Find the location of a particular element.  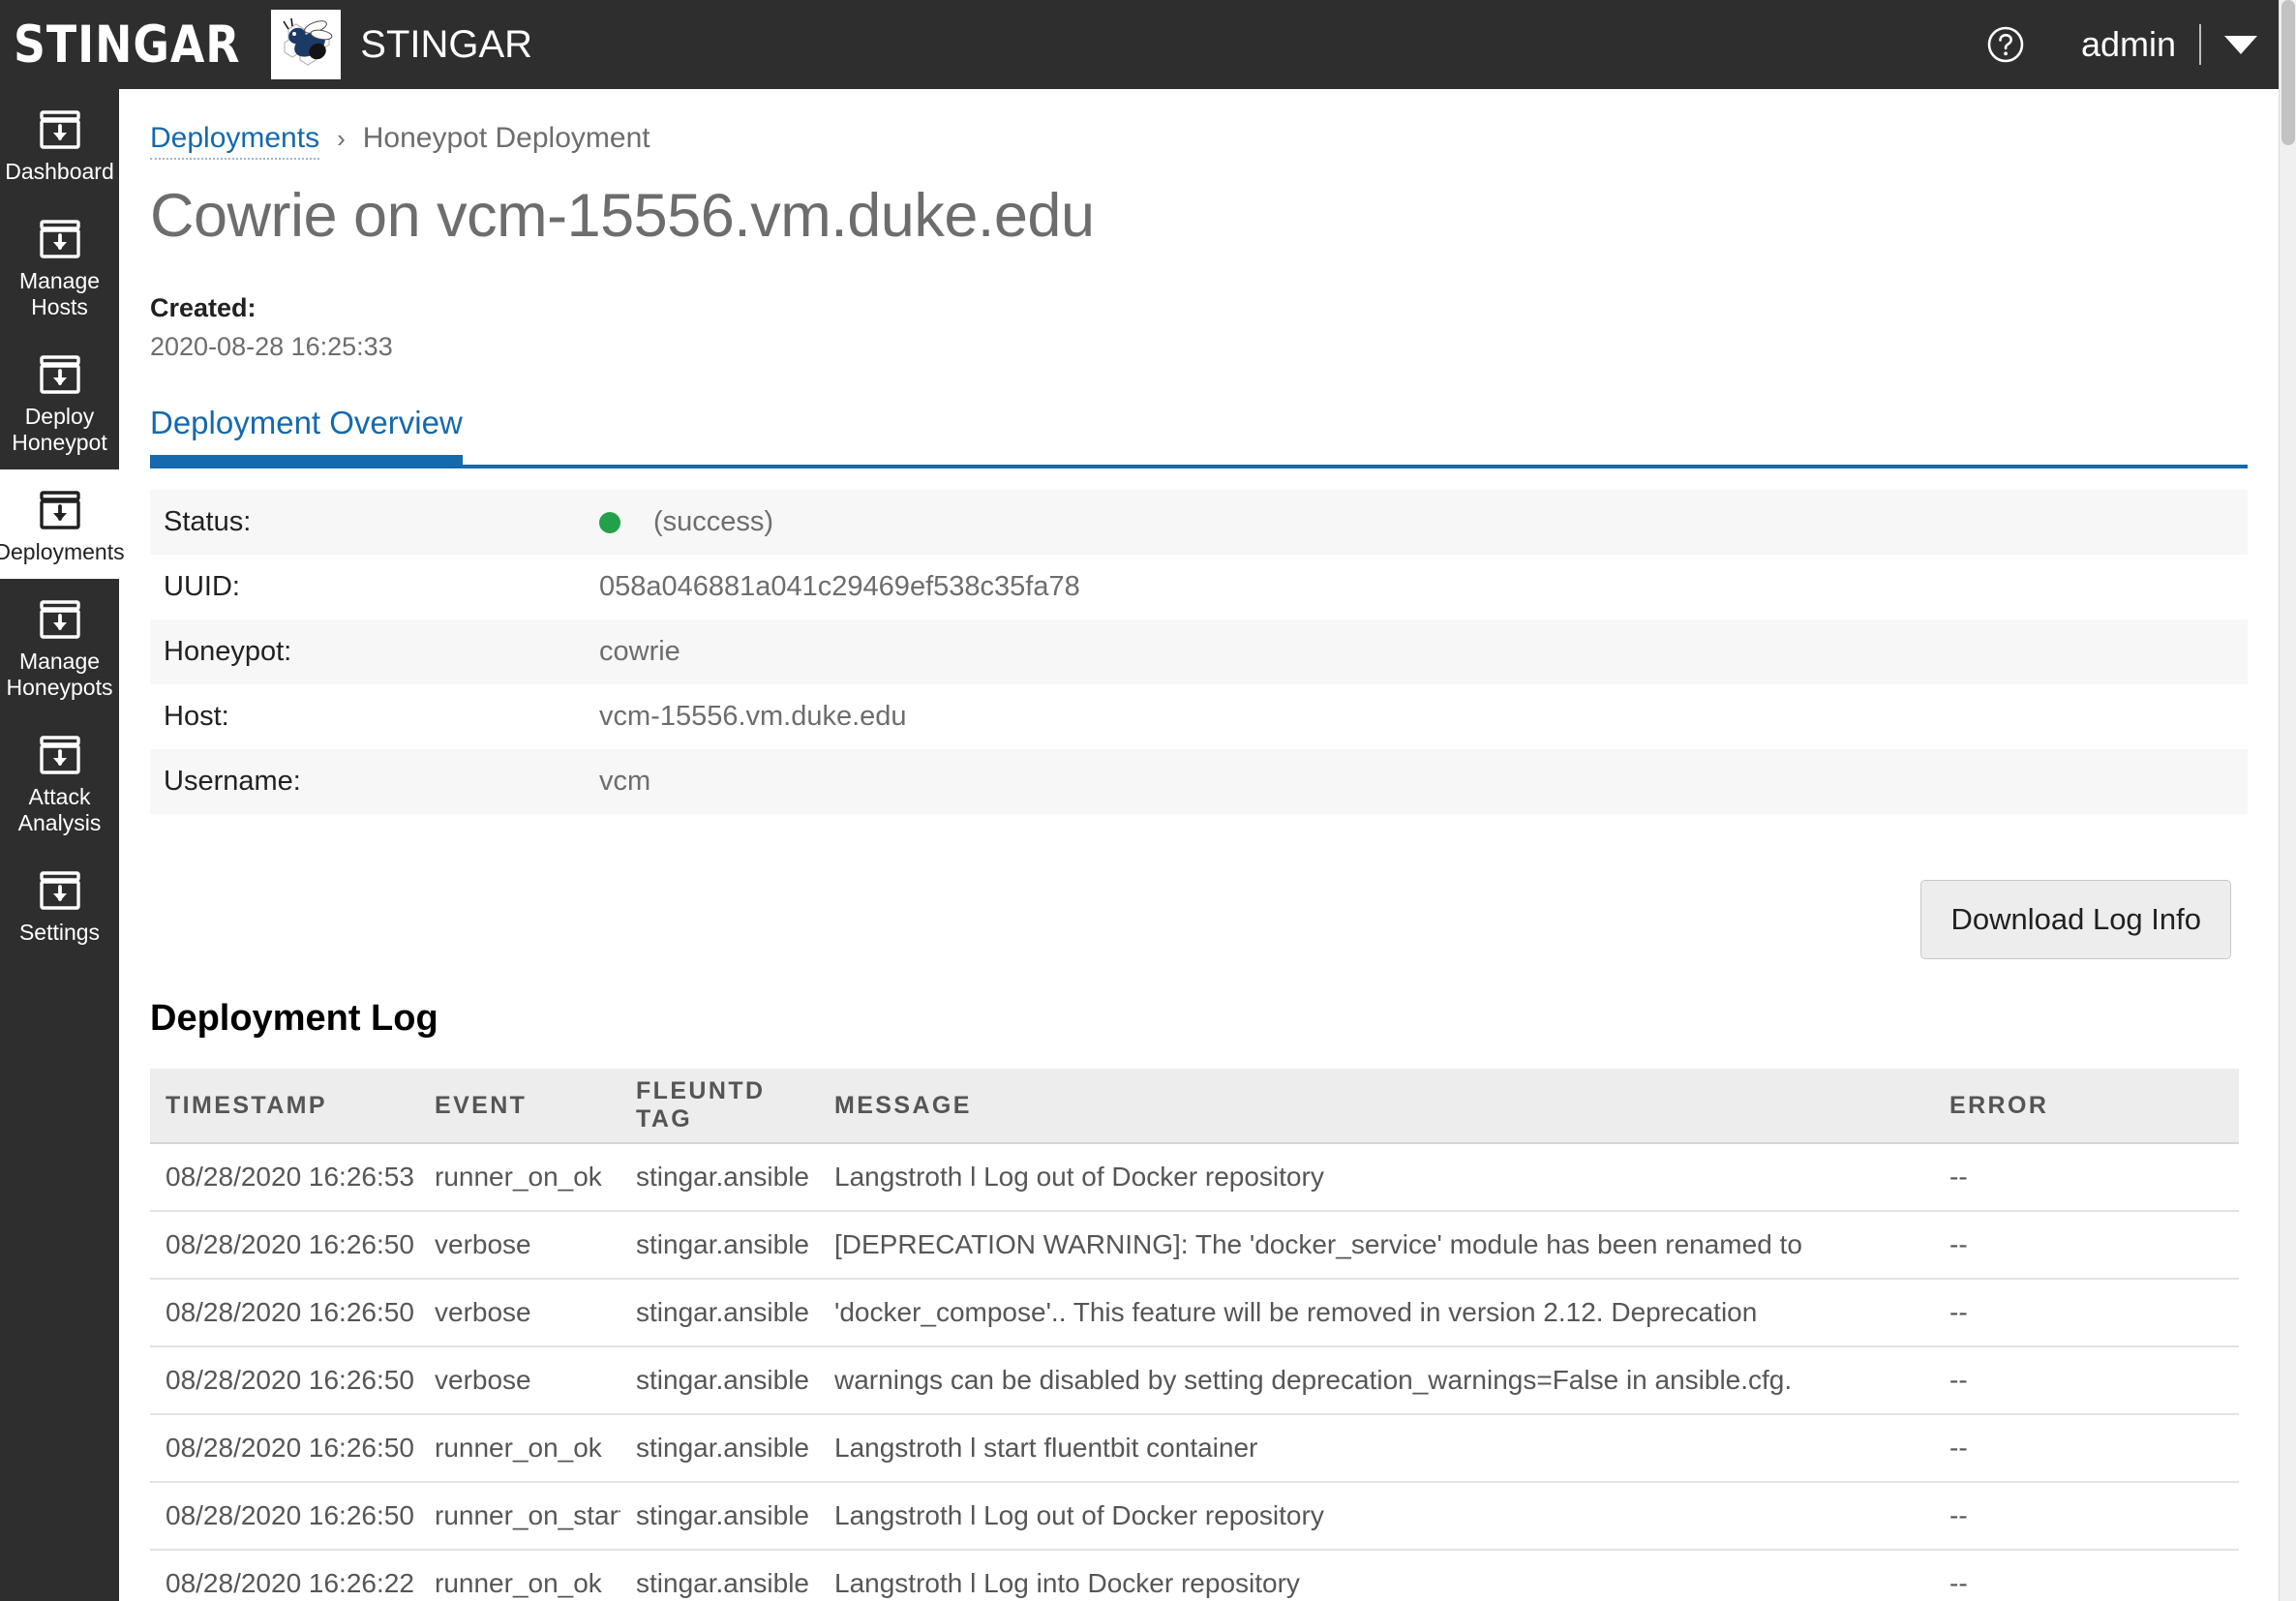

tab-deployment-overview: Deployment Overview is located at coordinates (306, 436).